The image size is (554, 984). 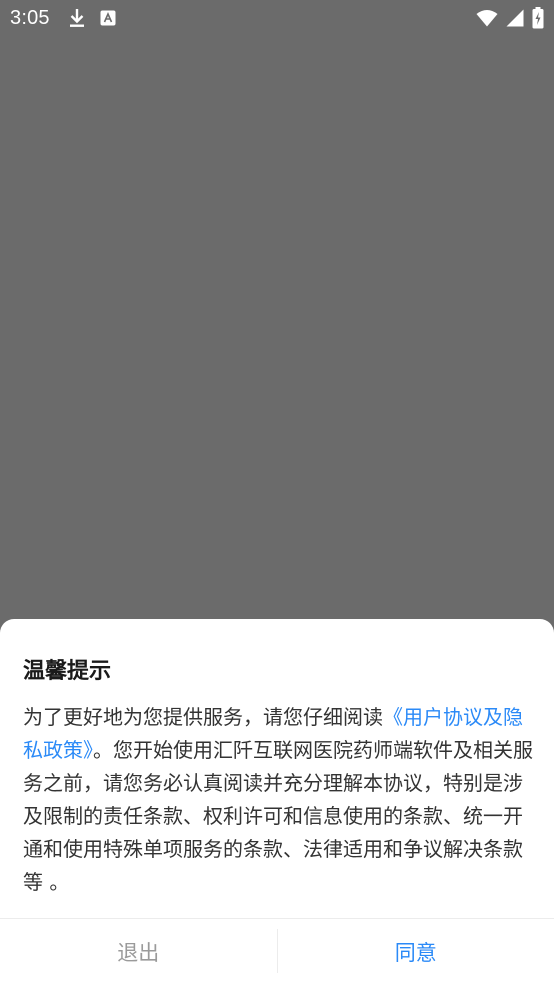 What do you see at coordinates (416, 951) in the screenshot?
I see `agree-button: 同意` at bounding box center [416, 951].